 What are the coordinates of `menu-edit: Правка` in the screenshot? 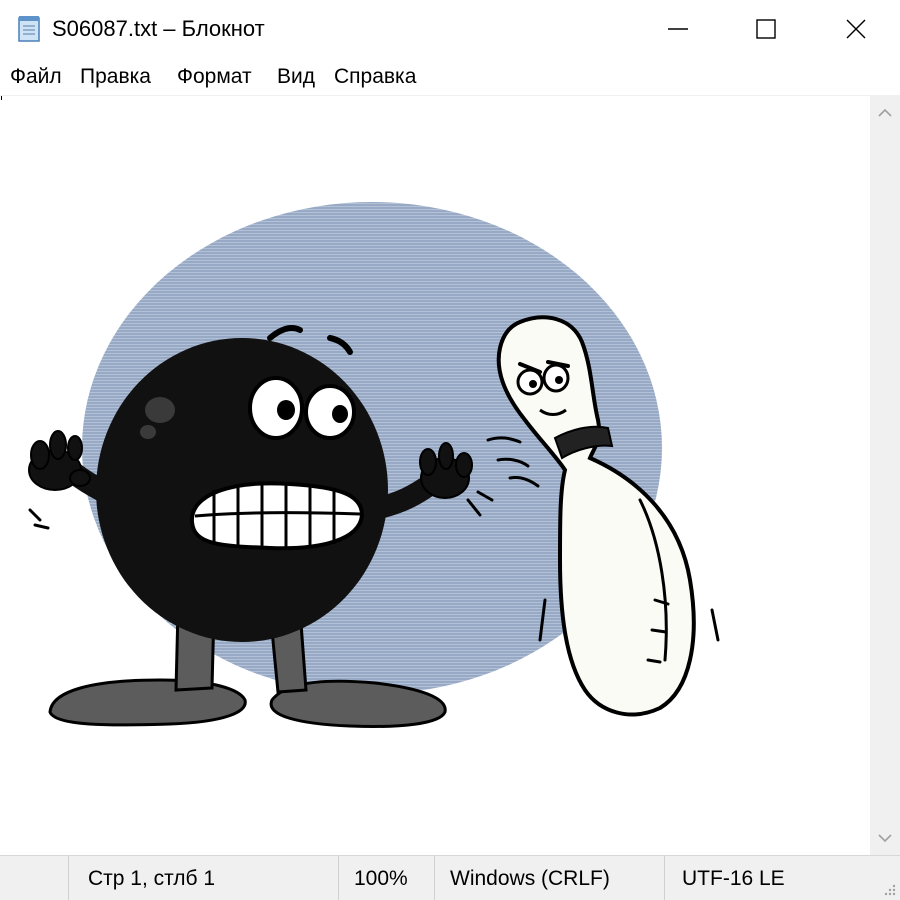 It's located at (115, 77).